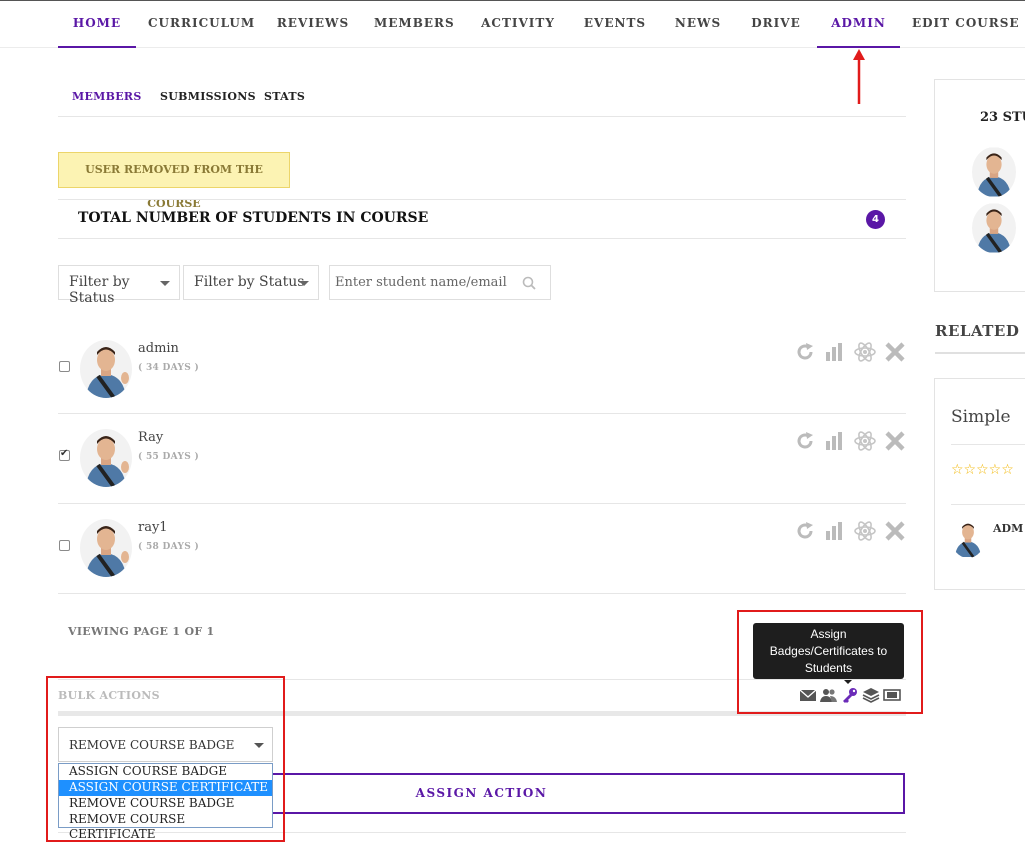 The width and height of the screenshot is (1025, 848). Describe the element at coordinates (776, 24) in the screenshot. I see `nav-drive: DRIVE` at that location.